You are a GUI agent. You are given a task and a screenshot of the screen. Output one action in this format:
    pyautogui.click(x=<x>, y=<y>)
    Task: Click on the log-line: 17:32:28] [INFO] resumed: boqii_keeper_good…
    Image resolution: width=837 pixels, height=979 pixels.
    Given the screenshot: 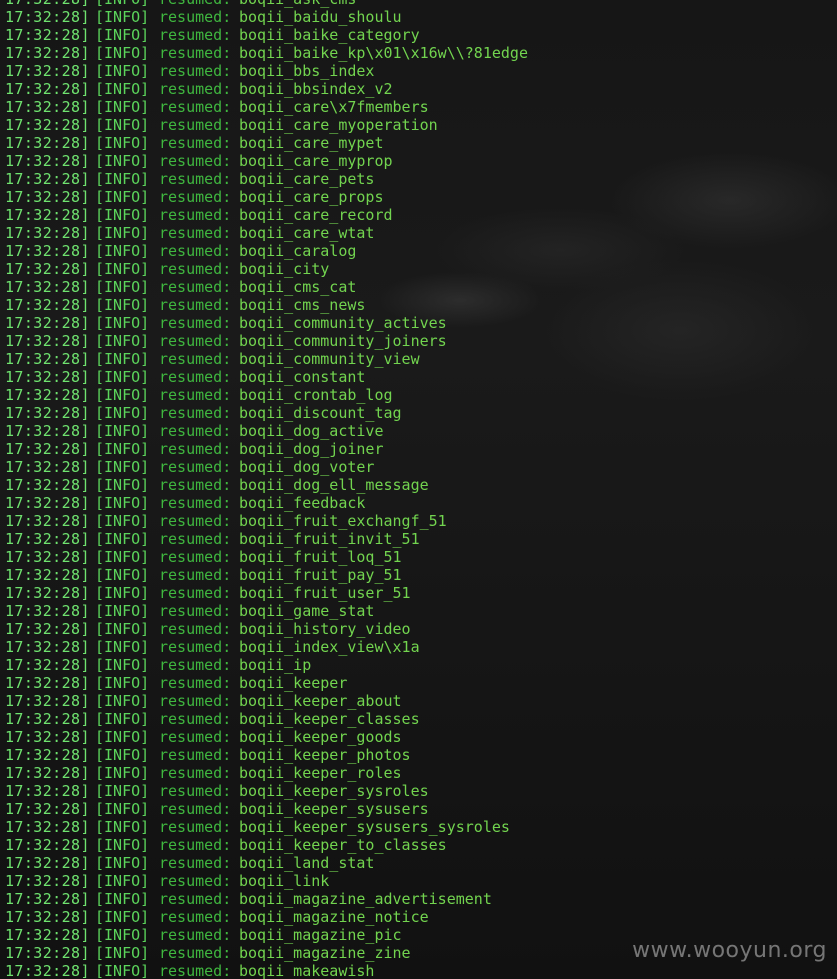 What is the action you would take?
    pyautogui.click(x=266, y=737)
    